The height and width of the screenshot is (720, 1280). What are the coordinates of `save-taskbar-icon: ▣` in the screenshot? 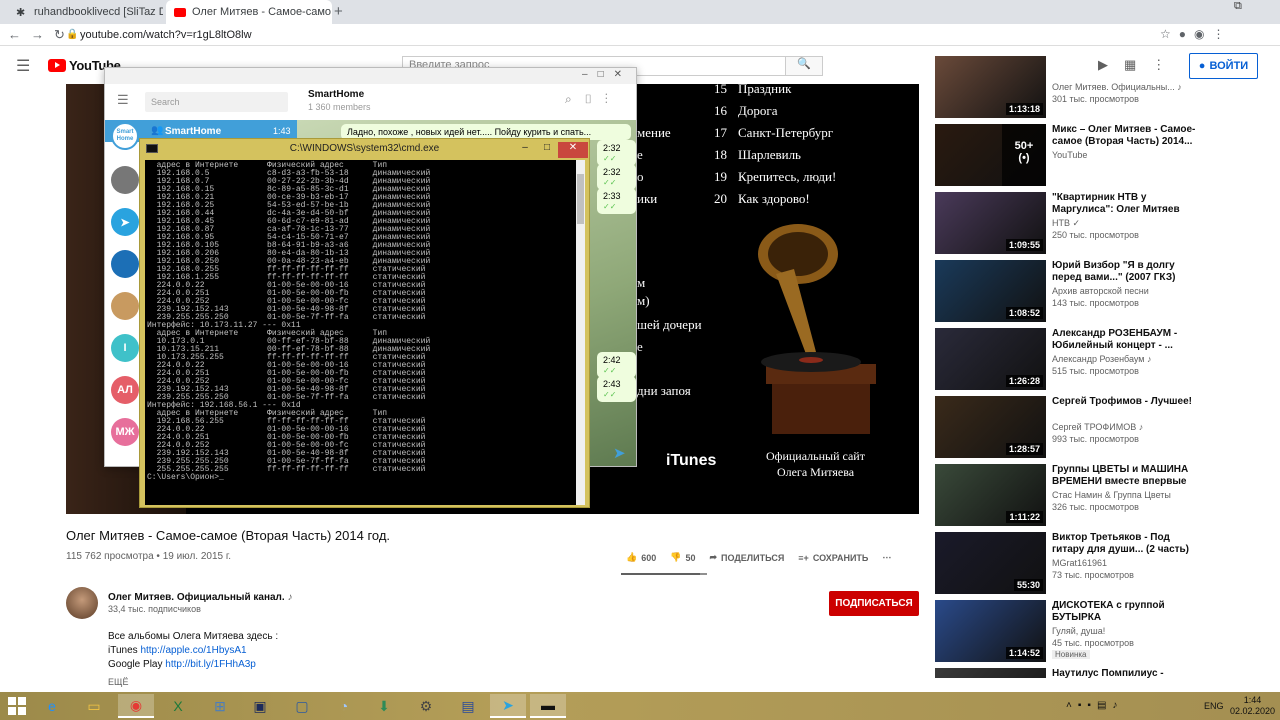 It's located at (260, 706).